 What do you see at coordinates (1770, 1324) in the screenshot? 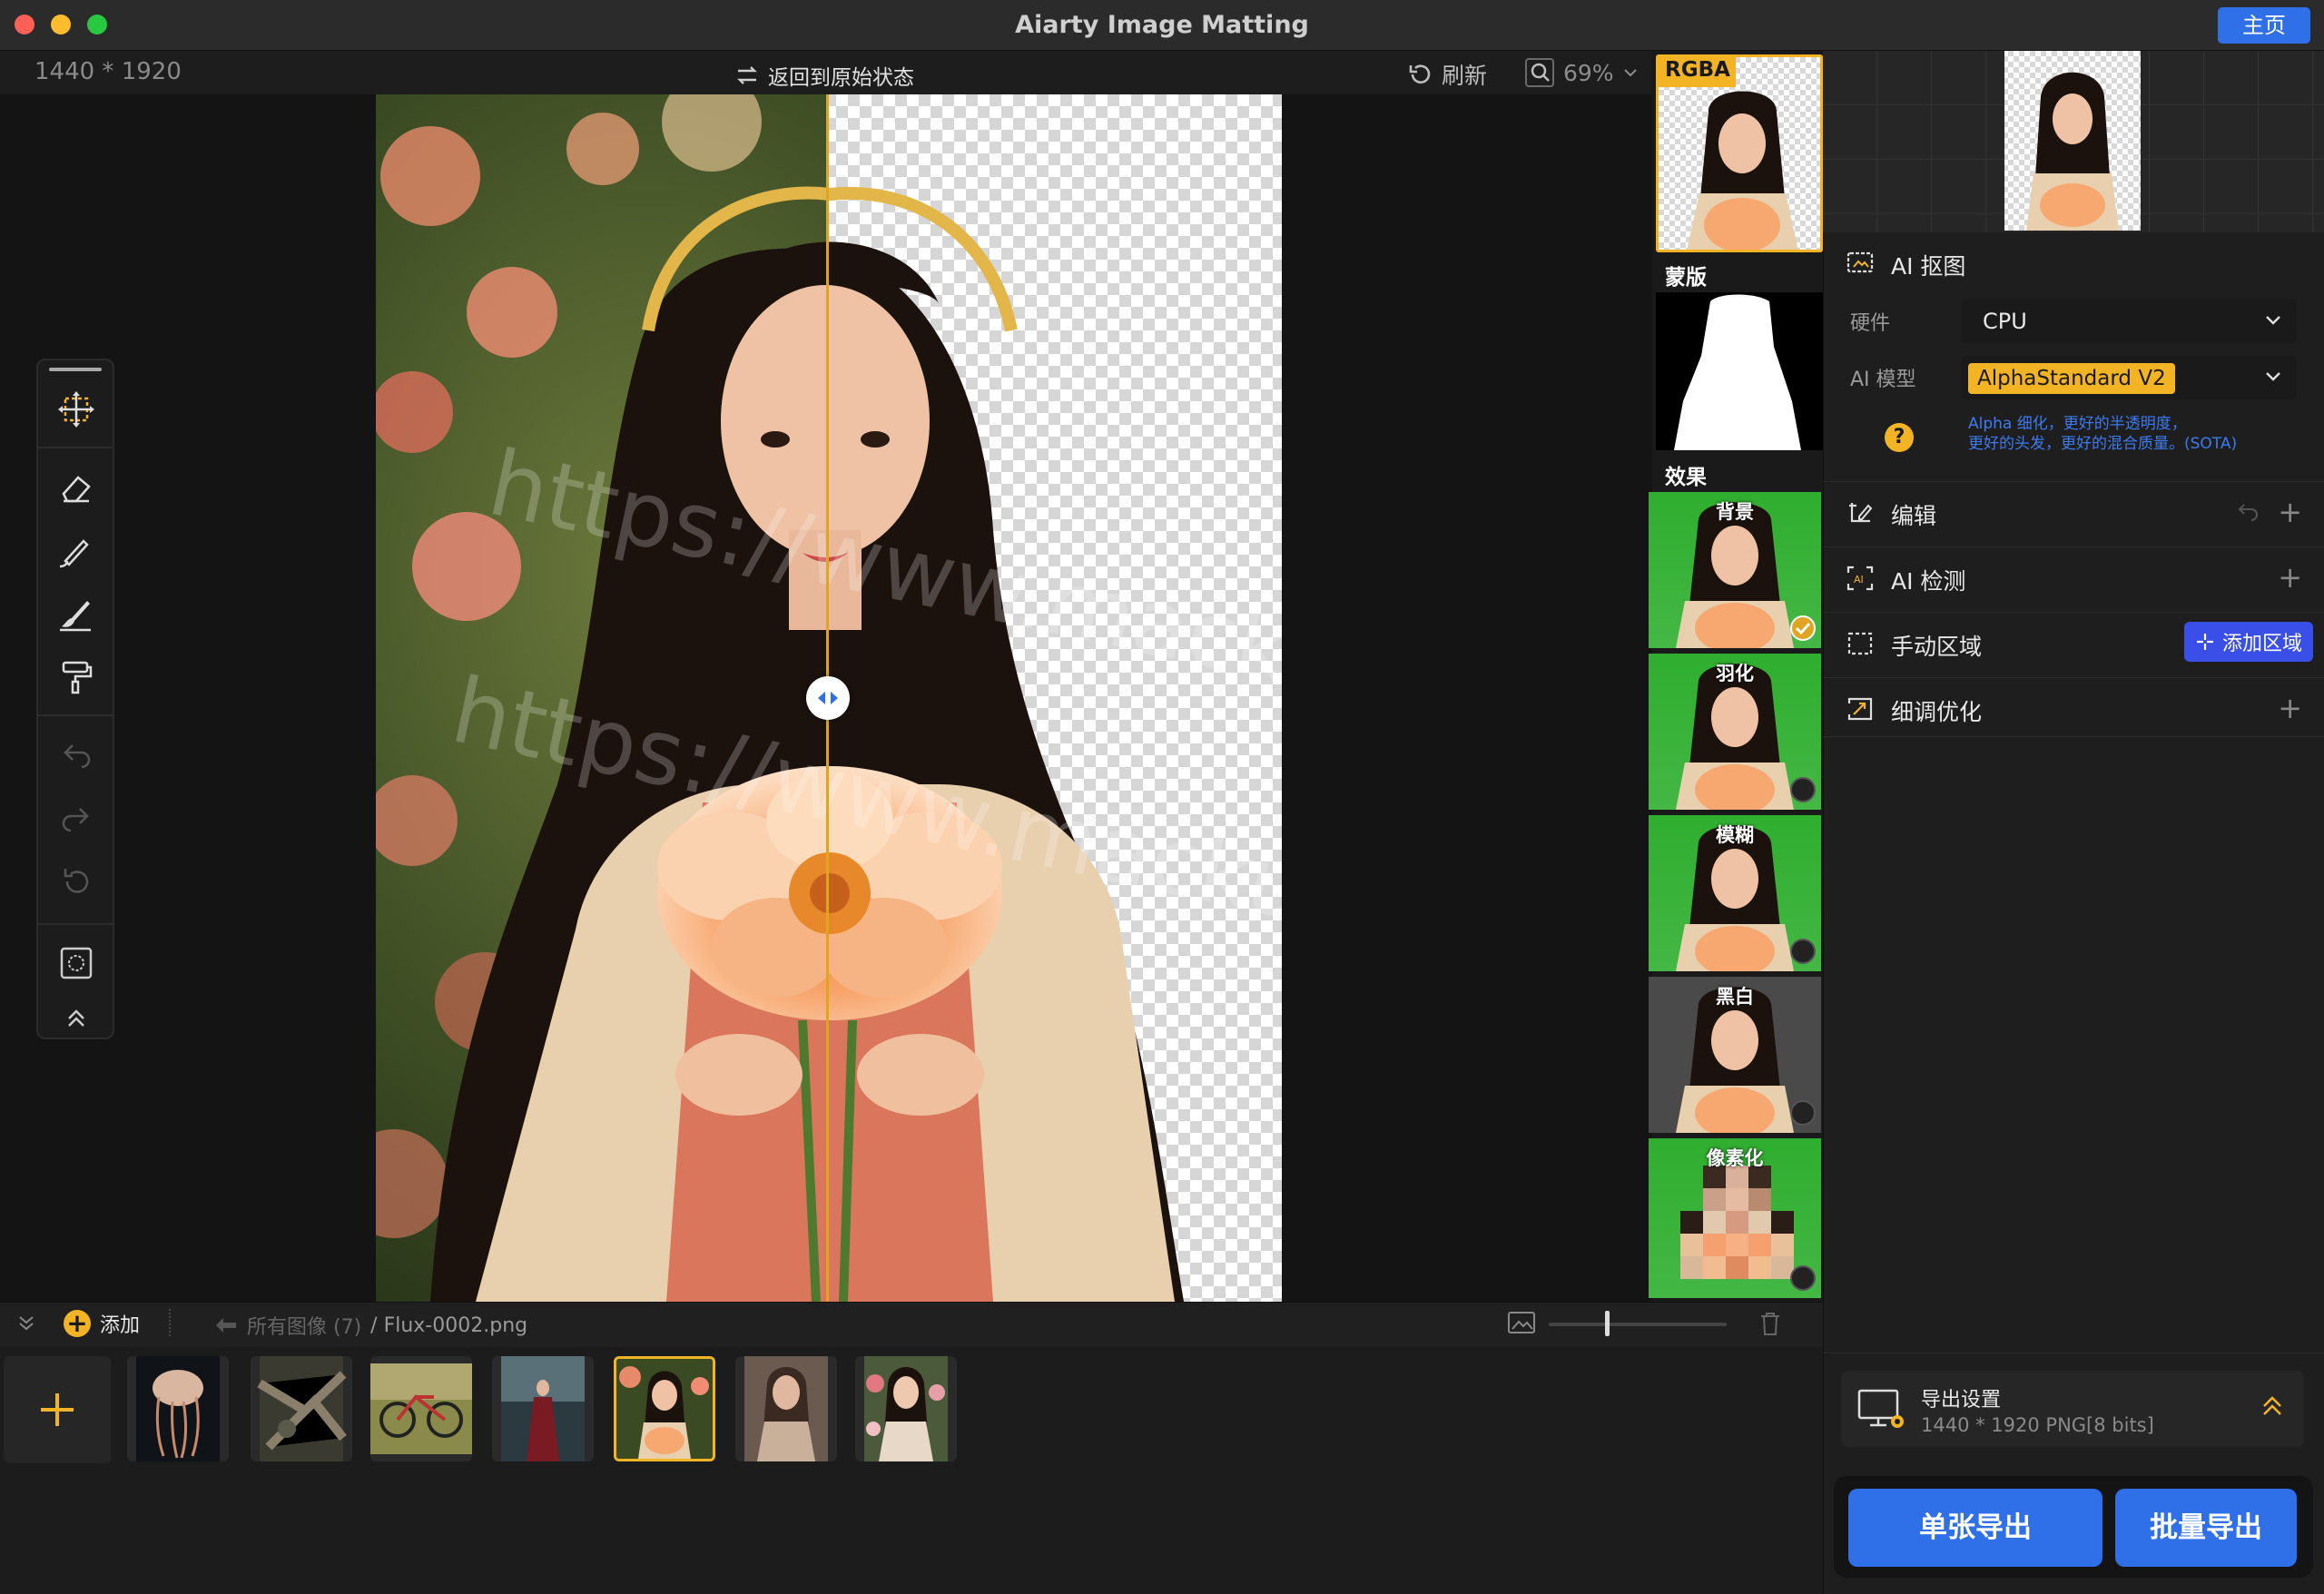
I see `trash-icon` at bounding box center [1770, 1324].